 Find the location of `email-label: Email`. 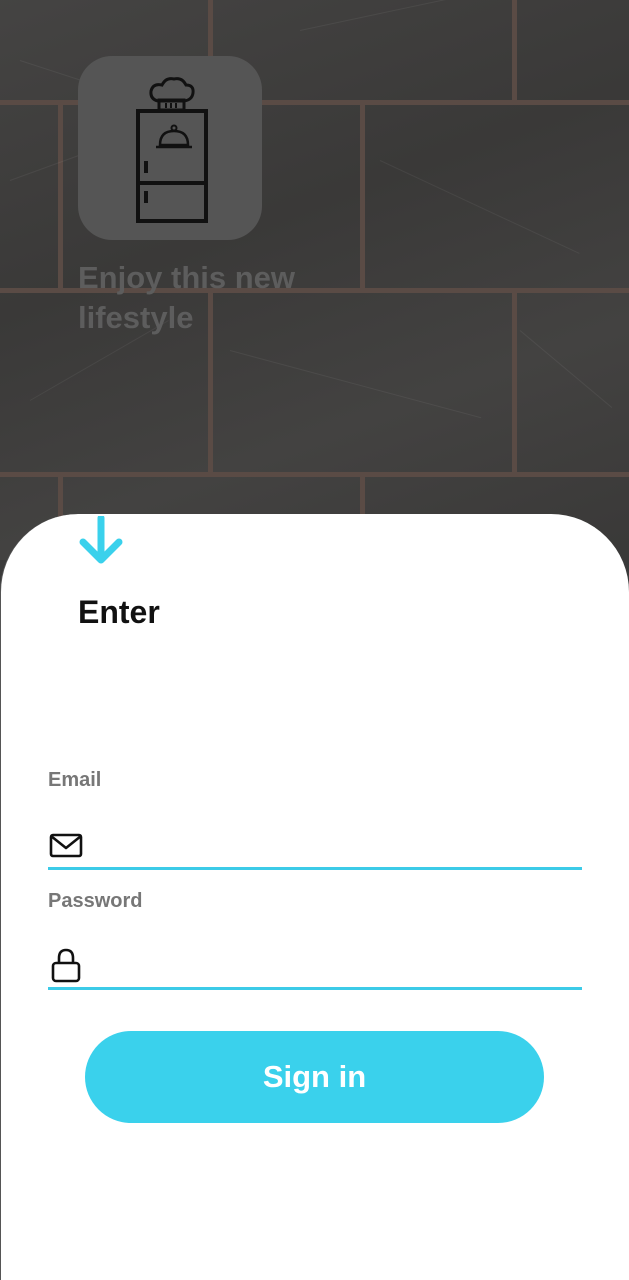

email-label: Email is located at coordinates (75, 780).